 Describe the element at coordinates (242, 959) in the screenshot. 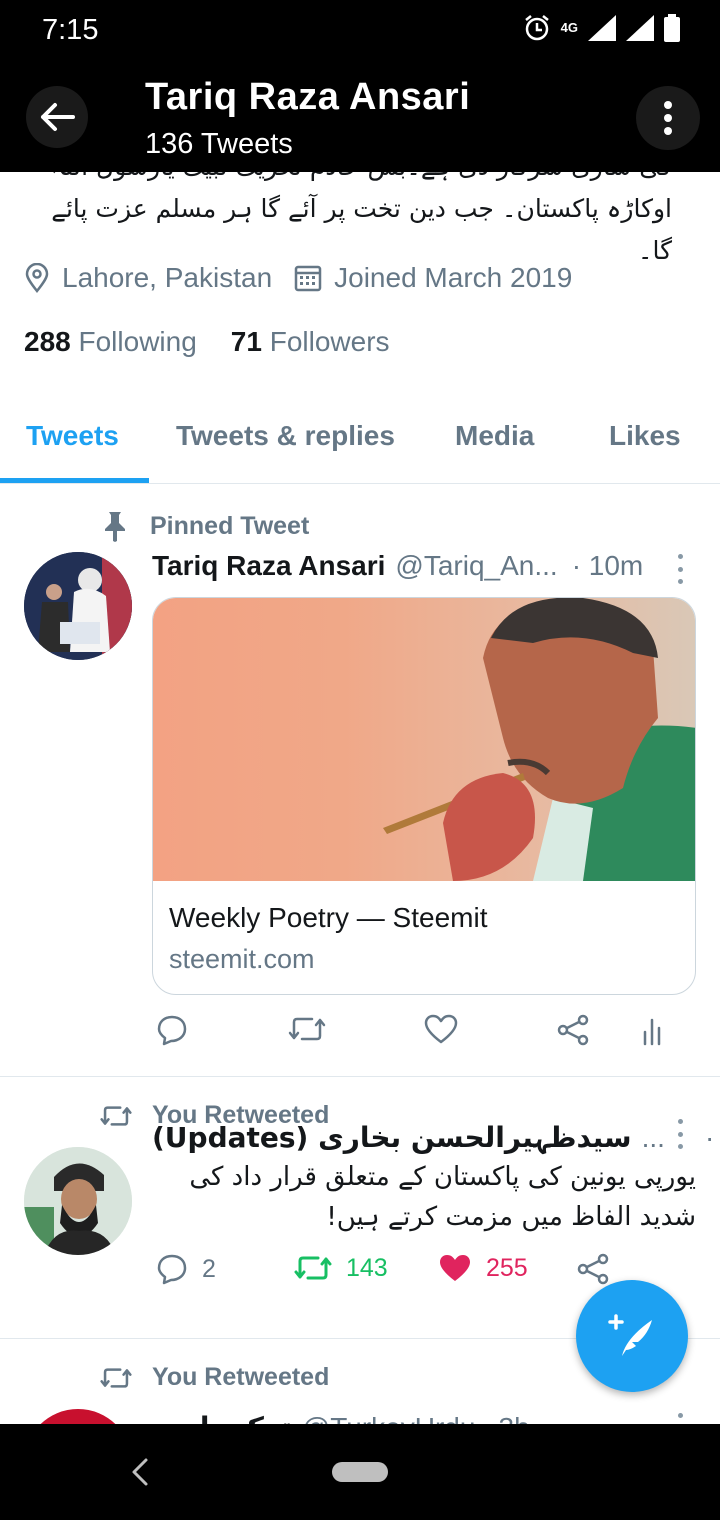

I see `card-domain: steemit.com` at that location.